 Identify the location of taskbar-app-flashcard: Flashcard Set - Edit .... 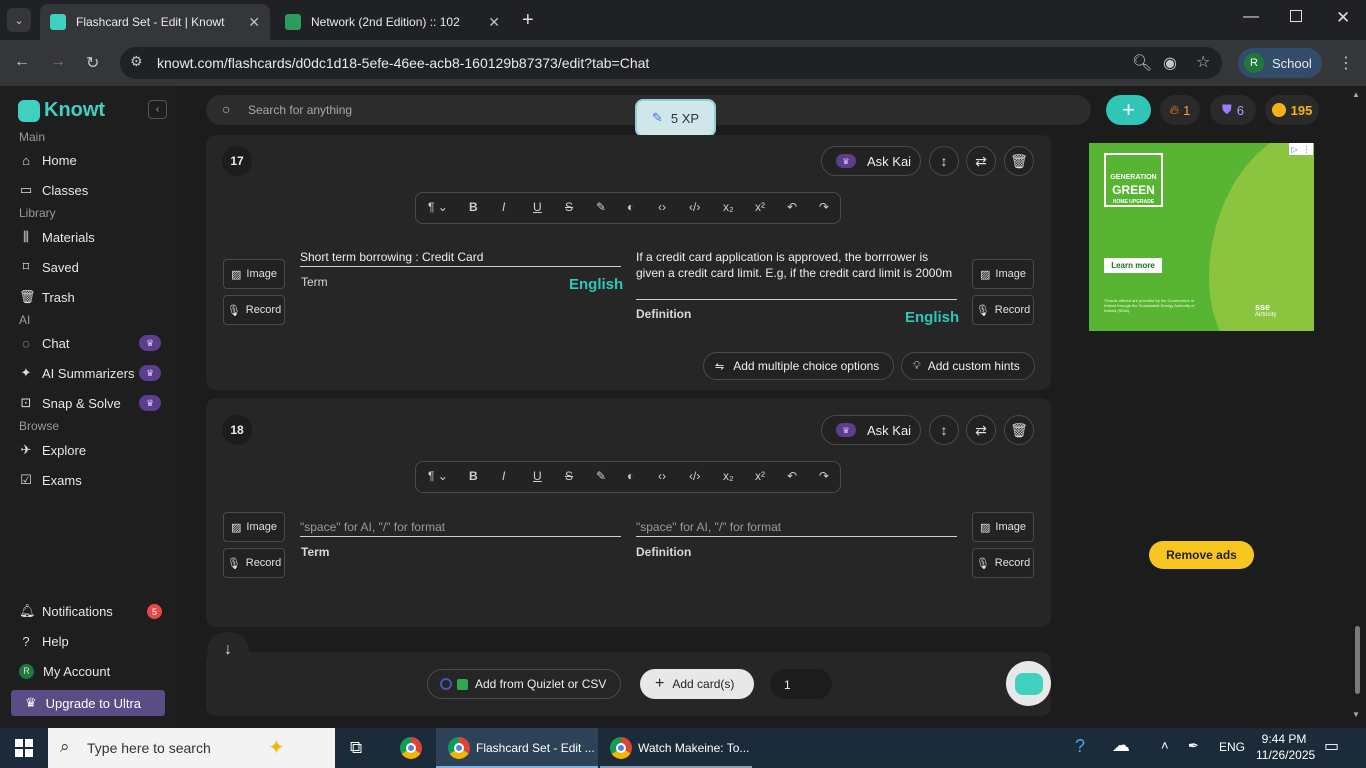
(517, 748).